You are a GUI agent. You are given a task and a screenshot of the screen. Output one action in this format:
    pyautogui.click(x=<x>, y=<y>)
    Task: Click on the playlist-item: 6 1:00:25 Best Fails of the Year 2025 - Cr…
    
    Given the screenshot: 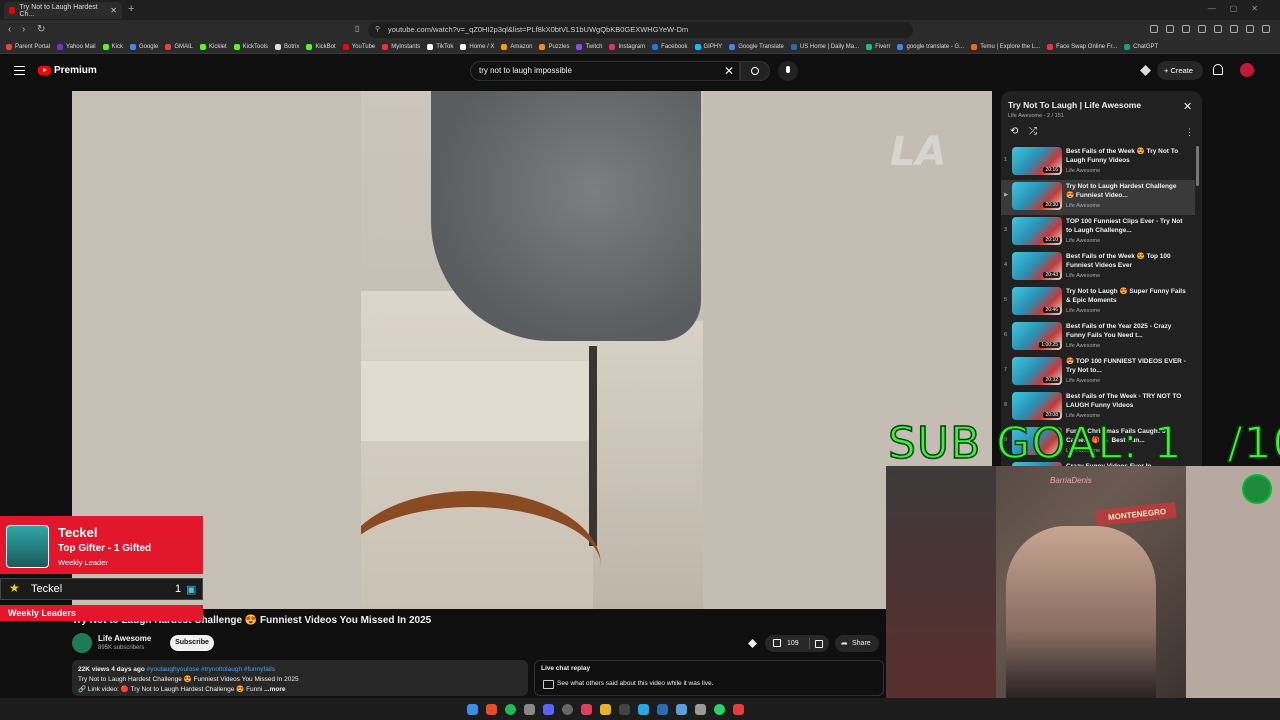 What is the action you would take?
    pyautogui.click(x=1098, y=337)
    